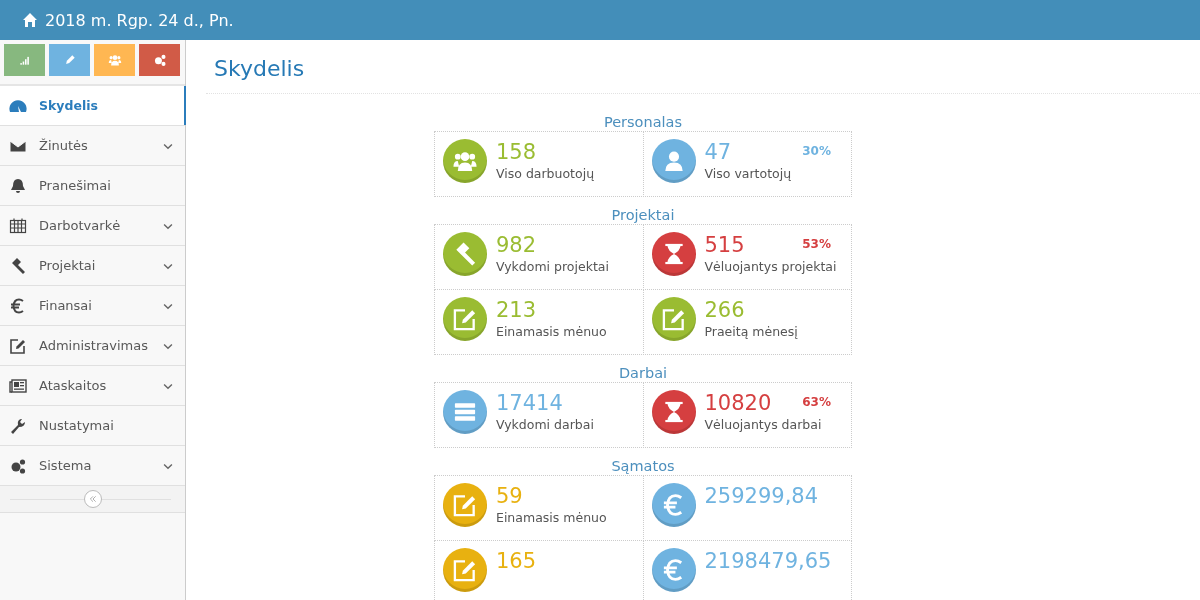 The width and height of the screenshot is (1200, 600). Describe the element at coordinates (643, 215) in the screenshot. I see `section-title: Projektai` at that location.